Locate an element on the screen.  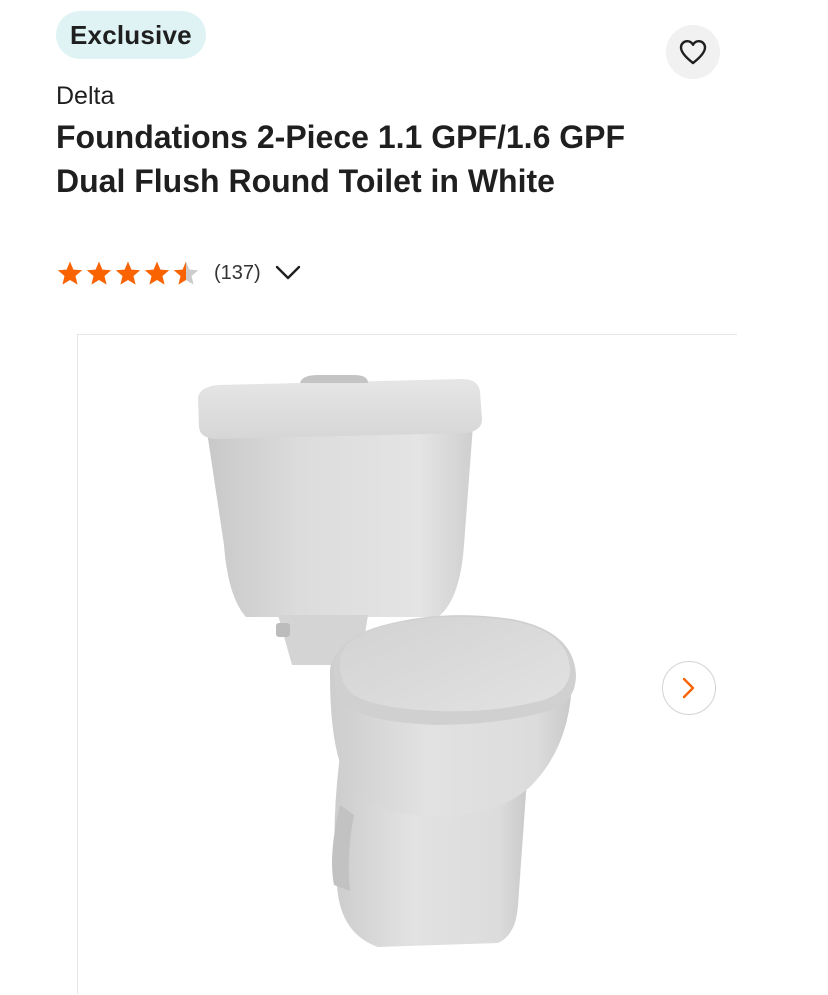
rating-summary: (137) is located at coordinates (178, 273).